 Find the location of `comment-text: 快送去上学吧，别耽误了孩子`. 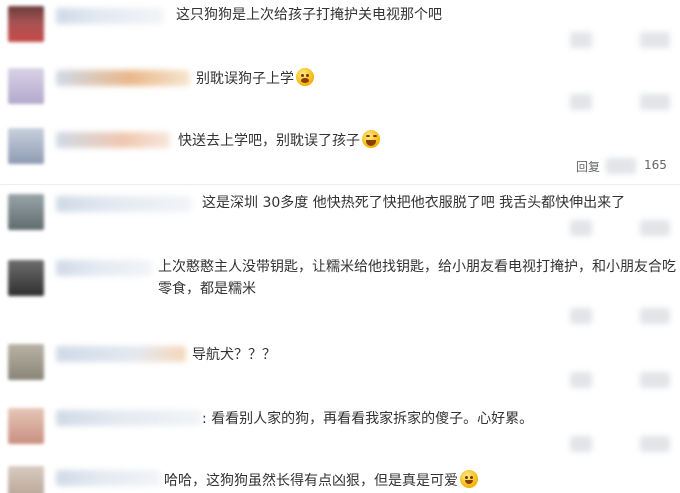

comment-text: 快送去上学吧，别耽误了孩子 is located at coordinates (279, 140).